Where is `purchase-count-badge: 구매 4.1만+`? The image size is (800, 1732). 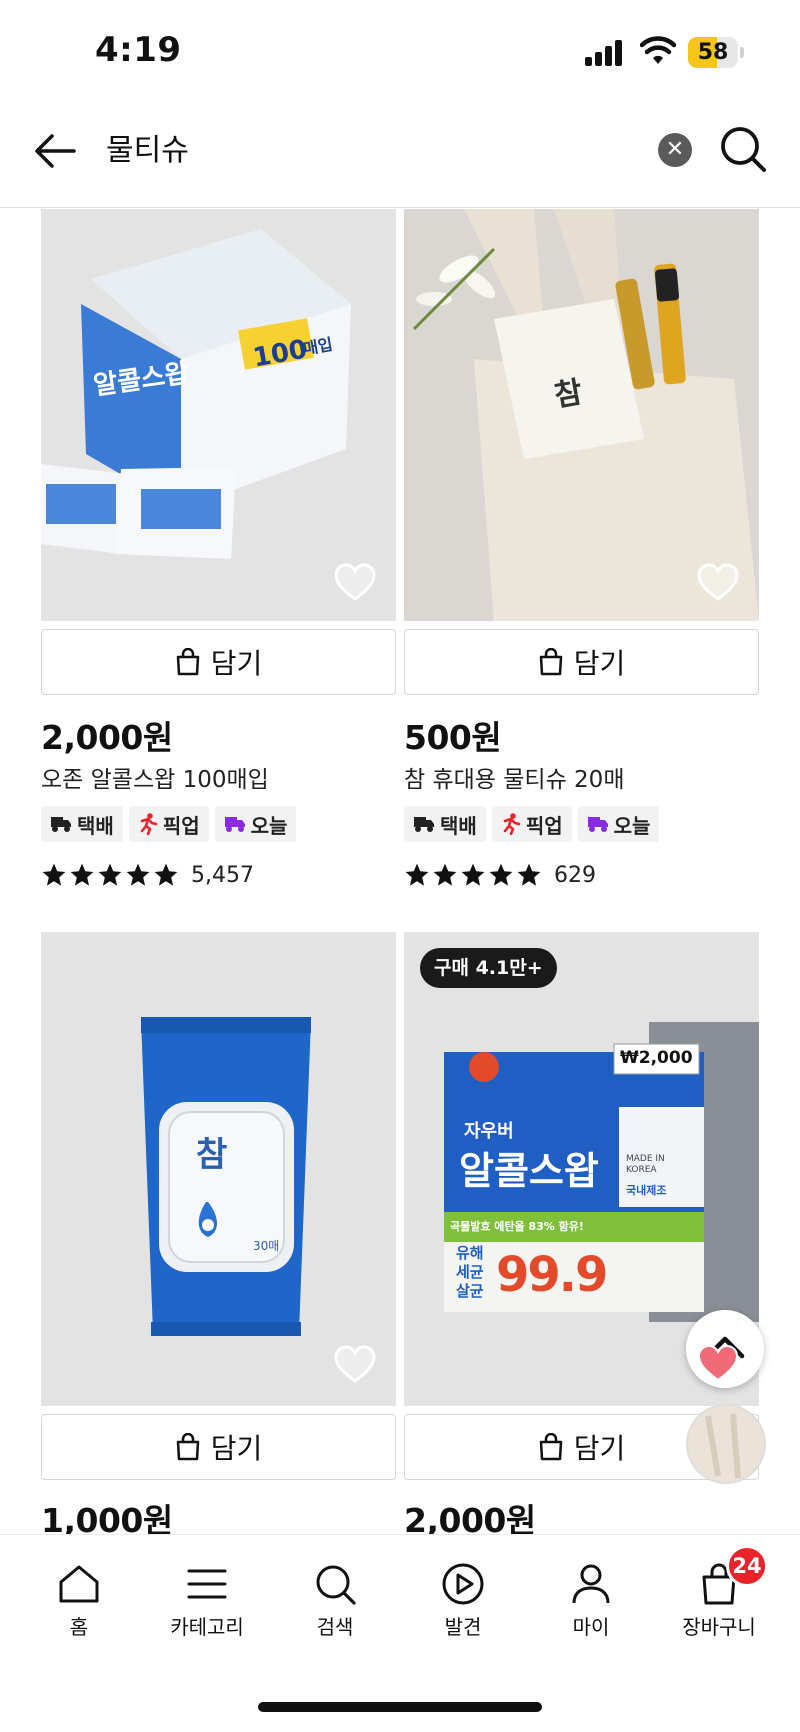
purchase-count-badge: 구매 4.1만+ is located at coordinates (488, 968).